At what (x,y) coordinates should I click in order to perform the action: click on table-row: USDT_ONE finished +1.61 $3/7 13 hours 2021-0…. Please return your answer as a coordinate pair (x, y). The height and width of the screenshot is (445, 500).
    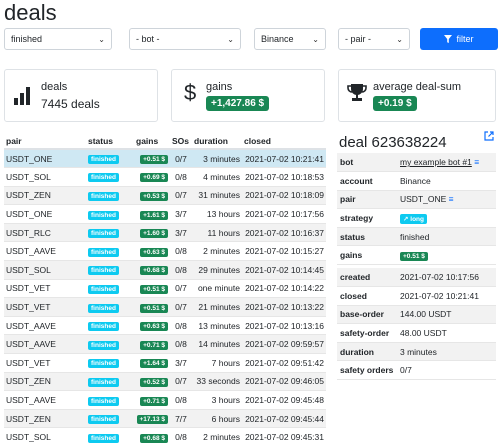
    Looking at the image, I should click on (165, 214).